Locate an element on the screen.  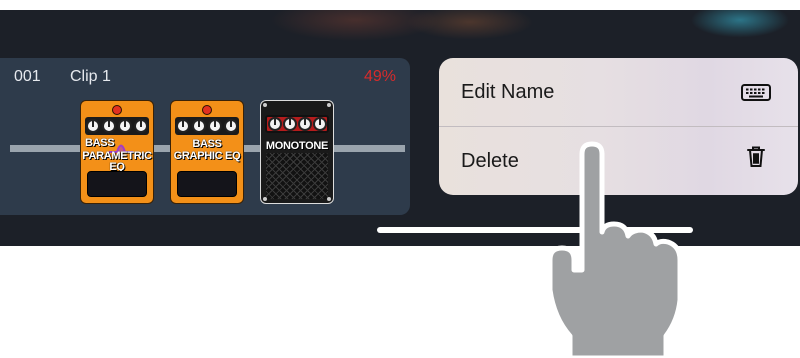
pedal-label-line2: GRAPHIC EQ is located at coordinates (207, 156).